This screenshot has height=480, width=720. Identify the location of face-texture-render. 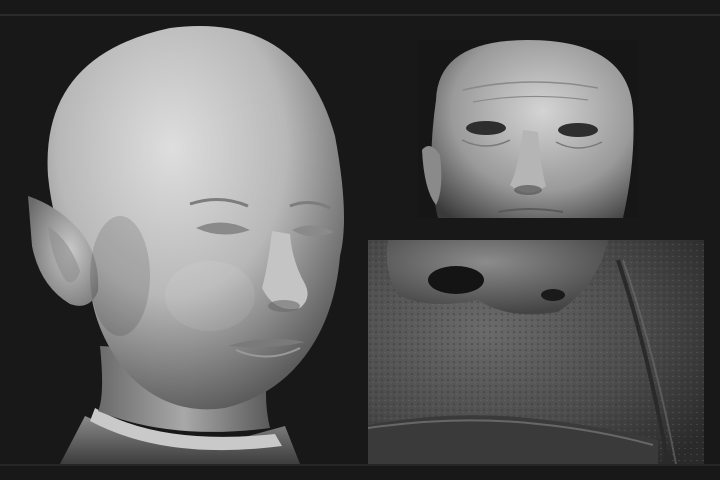
(528, 129).